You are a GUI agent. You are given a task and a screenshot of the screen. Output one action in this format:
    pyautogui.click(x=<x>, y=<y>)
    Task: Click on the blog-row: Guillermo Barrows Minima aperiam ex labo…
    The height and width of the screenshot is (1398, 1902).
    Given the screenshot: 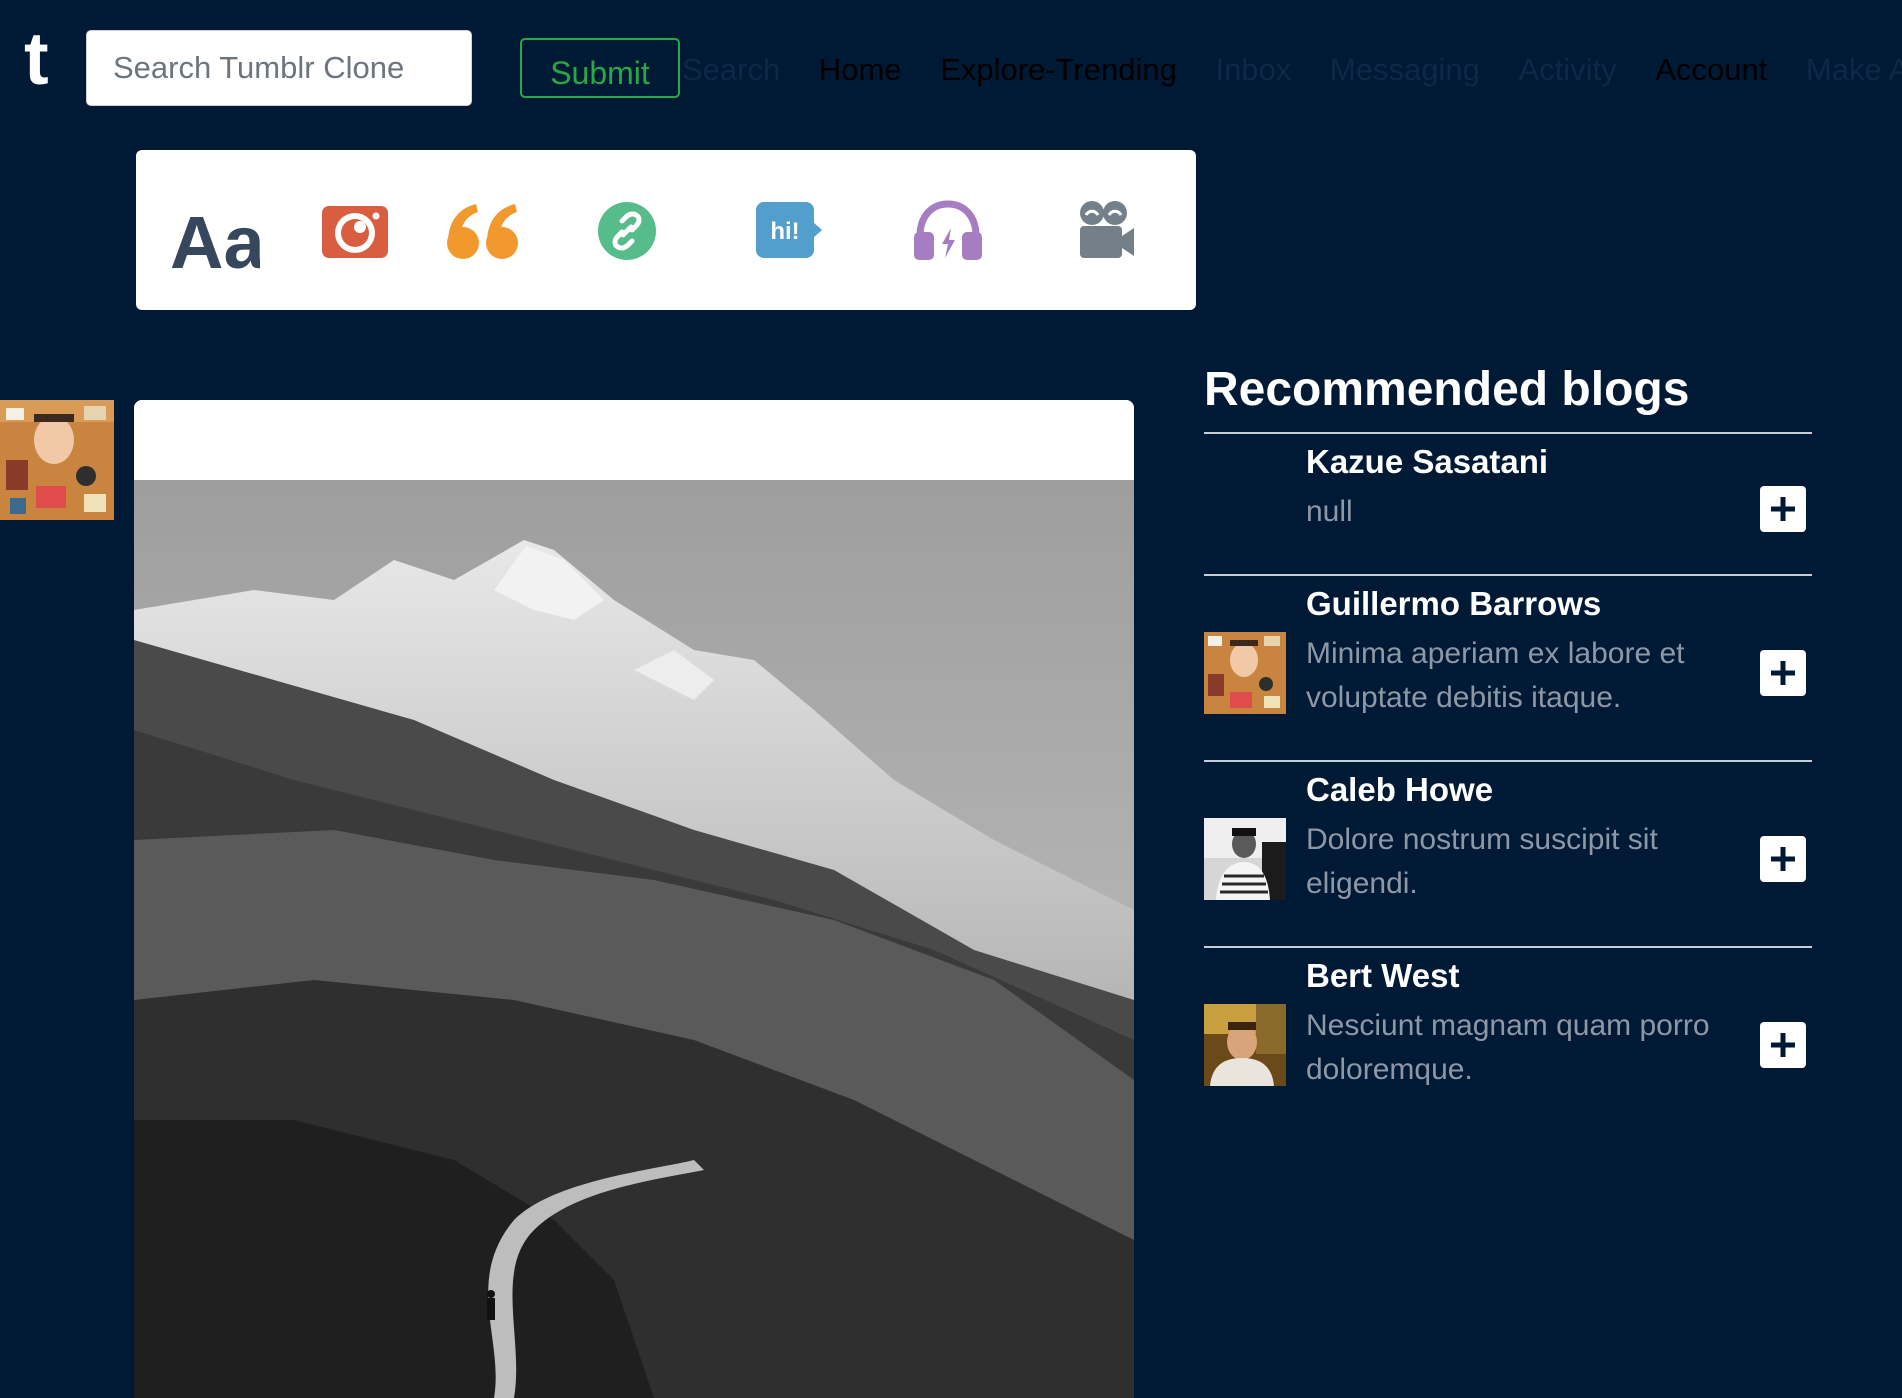 What is the action you would take?
    pyautogui.click(x=1508, y=669)
    